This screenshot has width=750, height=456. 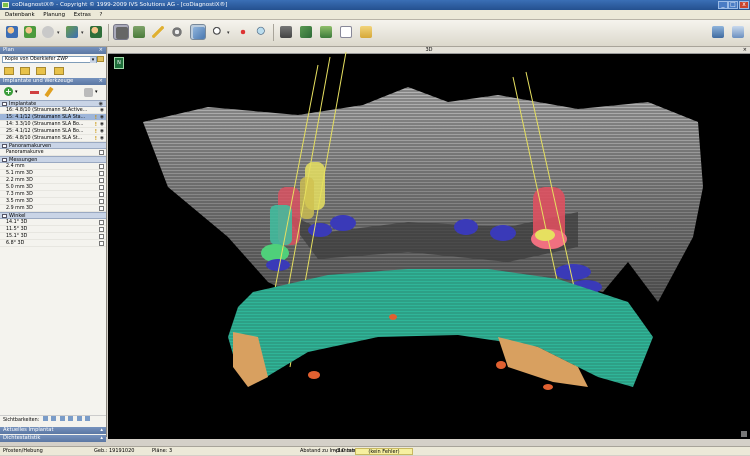 I want to click on implants-section: Implantate ◉, so click(x=53, y=103).